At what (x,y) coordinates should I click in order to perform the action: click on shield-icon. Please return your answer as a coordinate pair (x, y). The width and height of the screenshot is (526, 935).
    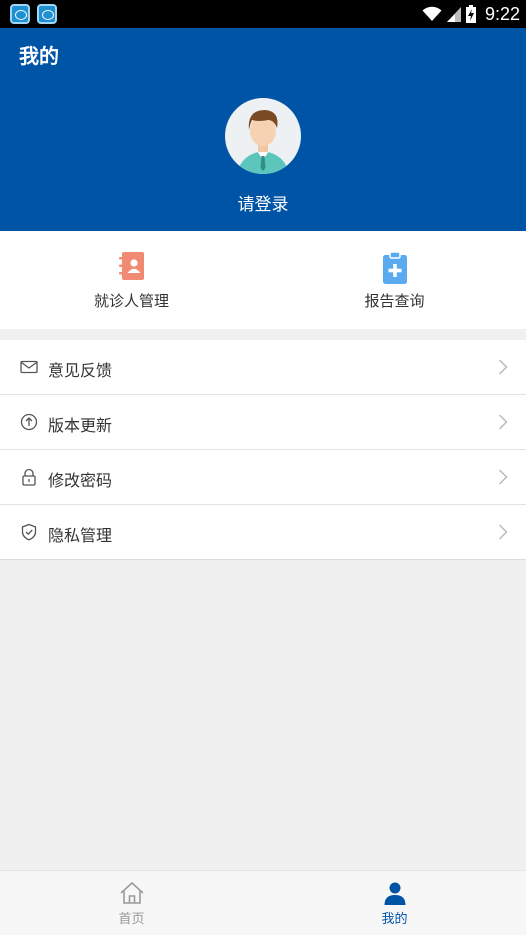
    Looking at the image, I should click on (29, 534).